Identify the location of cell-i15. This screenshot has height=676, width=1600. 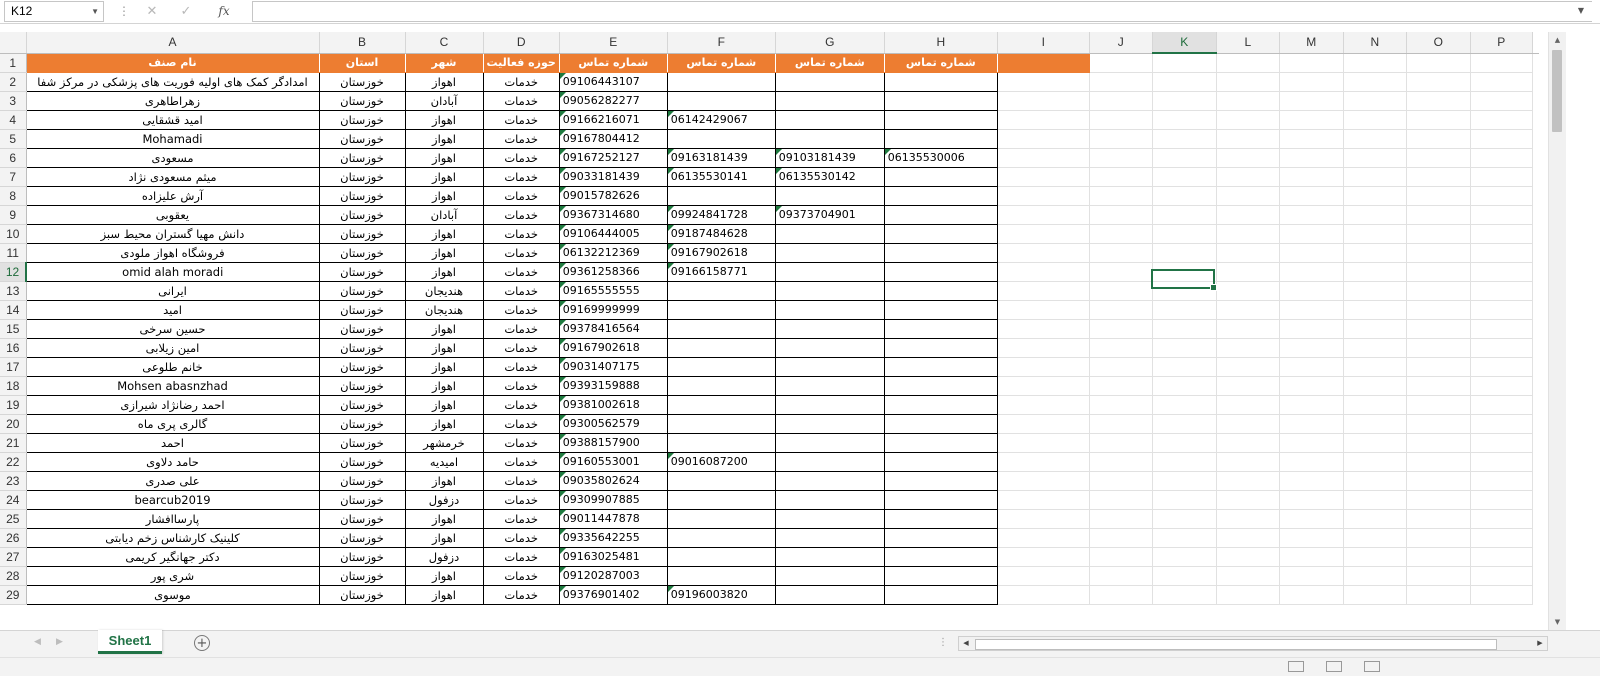
(1043, 329).